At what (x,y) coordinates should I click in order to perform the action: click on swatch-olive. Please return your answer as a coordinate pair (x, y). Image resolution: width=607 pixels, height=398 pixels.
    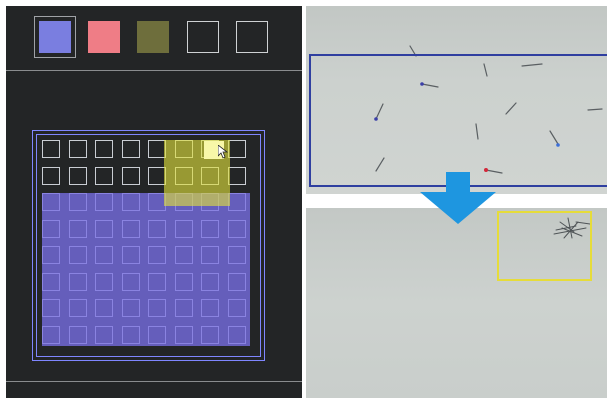
    Looking at the image, I should click on (153, 37).